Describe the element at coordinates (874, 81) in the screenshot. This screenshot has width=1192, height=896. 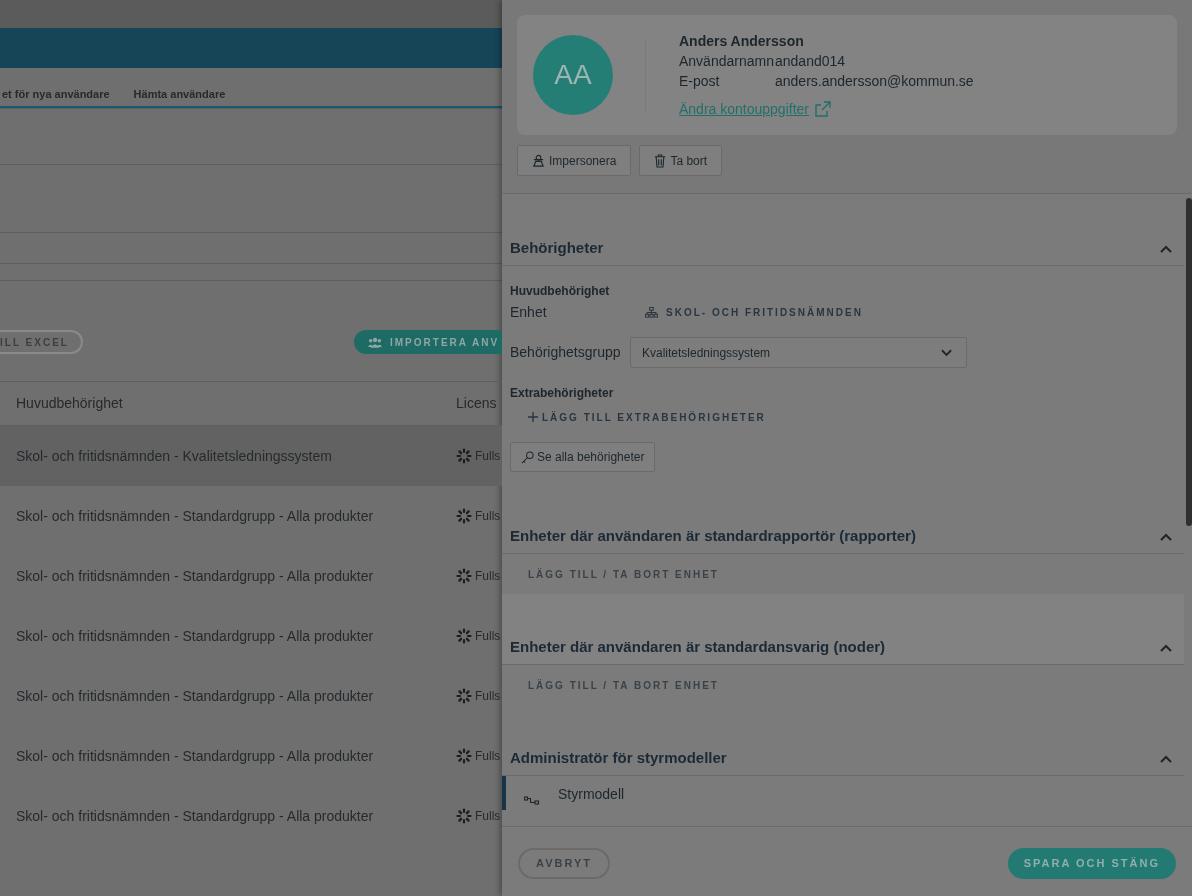
I see `field-value: anders.andersson@kommun.se` at that location.